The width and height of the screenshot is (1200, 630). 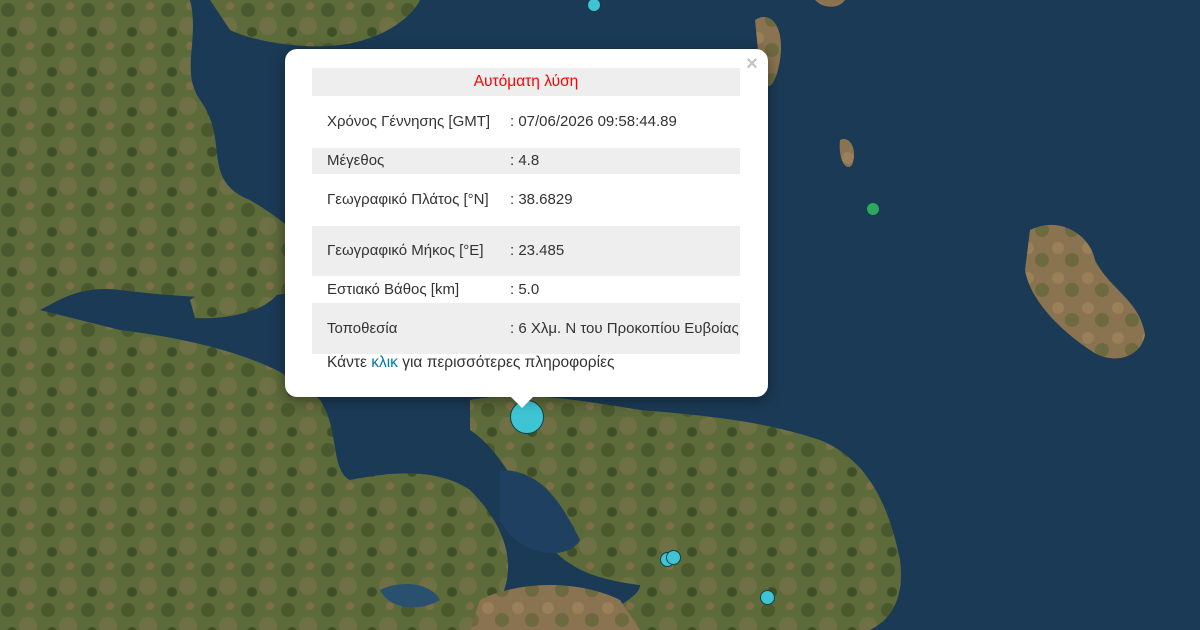 I want to click on more-info-suffix: για περισσότερες πληροφορίες, so click(x=508, y=362).